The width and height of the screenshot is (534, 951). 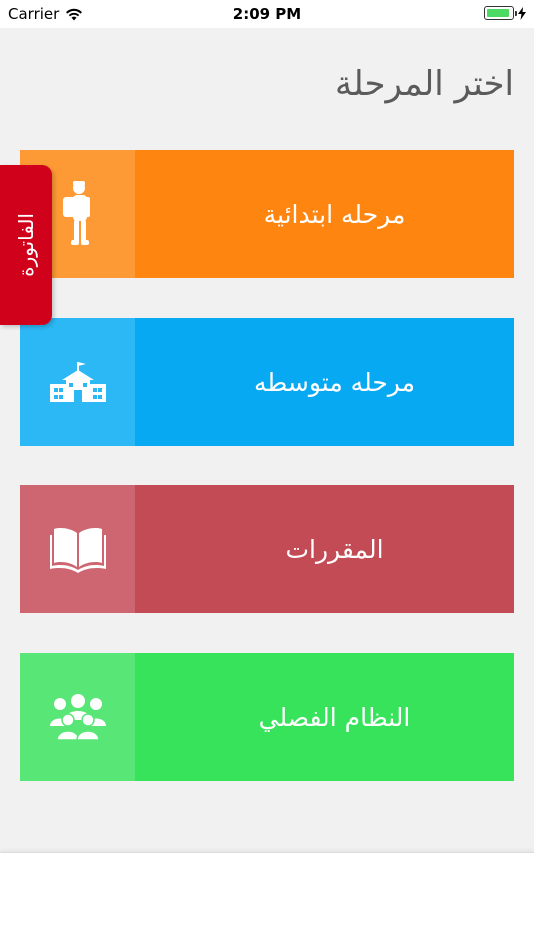 I want to click on status-bar: Carrier 2:09 PM, so click(x=267, y=14).